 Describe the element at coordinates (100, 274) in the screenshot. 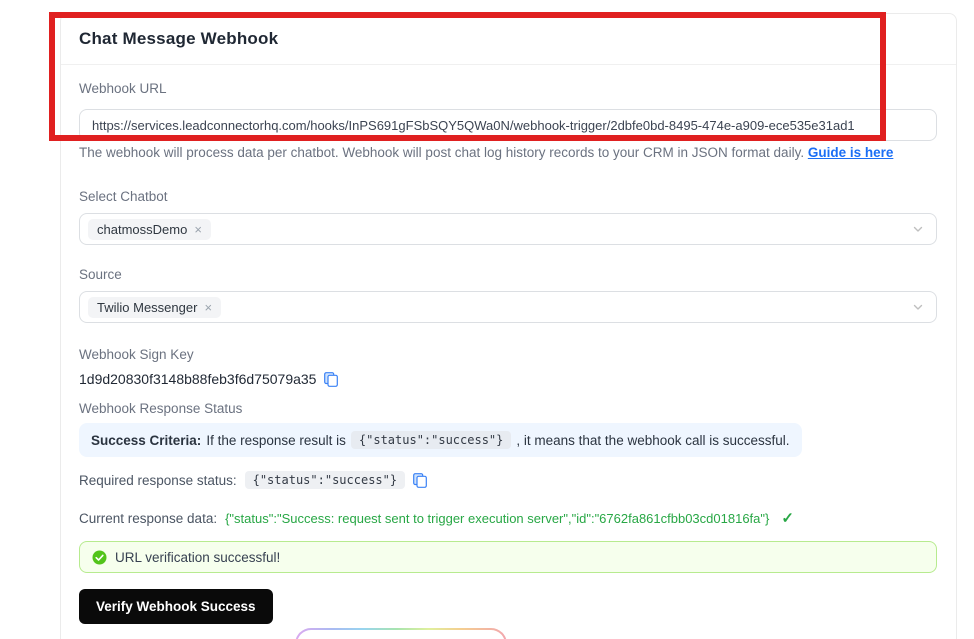

I see `source-label: Source` at that location.